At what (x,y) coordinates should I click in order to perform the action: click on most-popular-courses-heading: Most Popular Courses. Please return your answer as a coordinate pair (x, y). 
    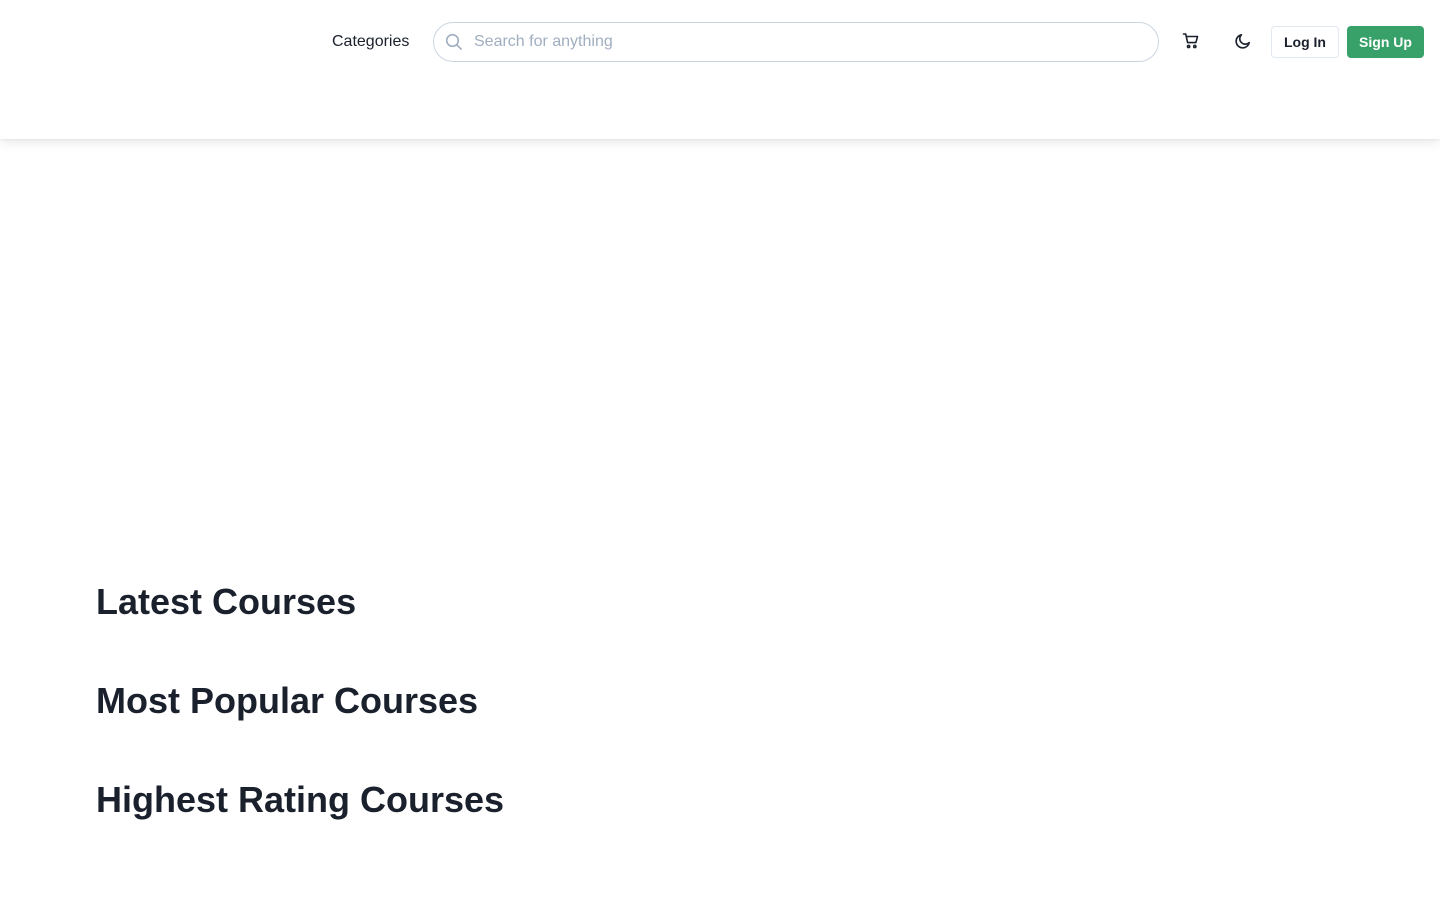
    Looking at the image, I should click on (287, 700).